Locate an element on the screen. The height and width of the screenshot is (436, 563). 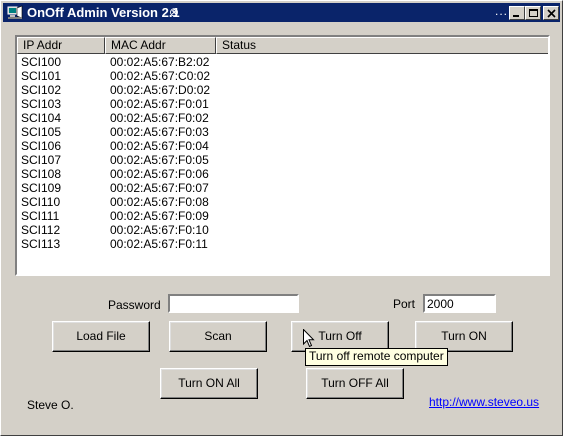
mouse-cursor-icon is located at coordinates (309, 338).